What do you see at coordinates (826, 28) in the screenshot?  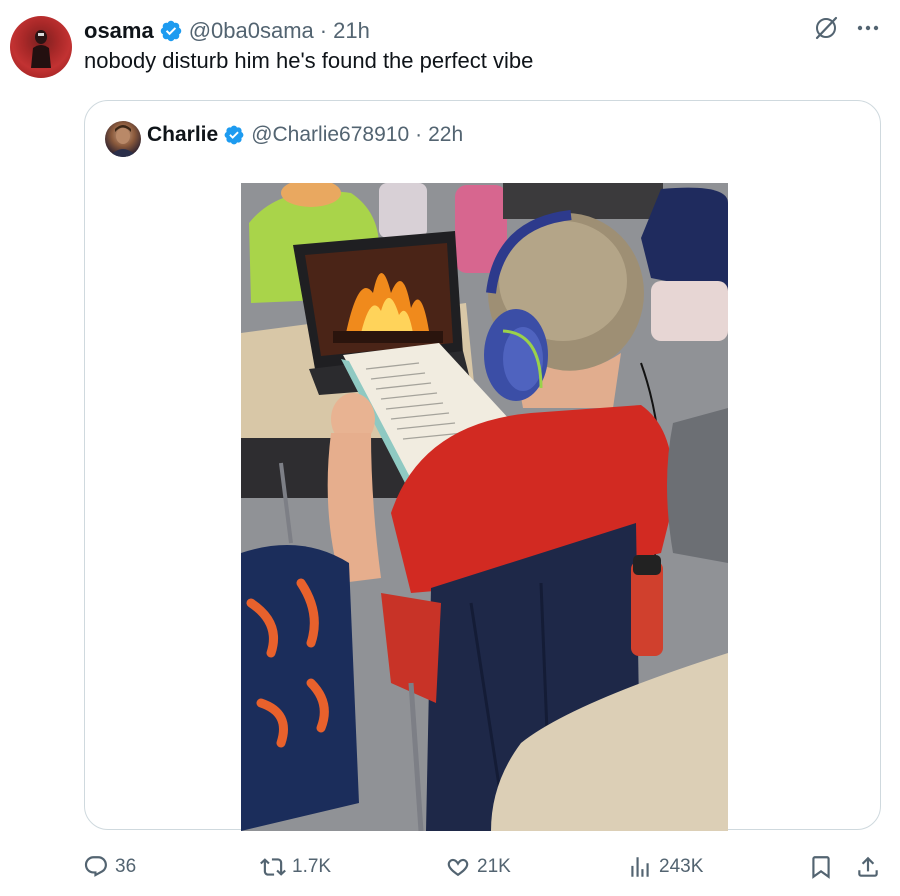 I see `grok-icon` at bounding box center [826, 28].